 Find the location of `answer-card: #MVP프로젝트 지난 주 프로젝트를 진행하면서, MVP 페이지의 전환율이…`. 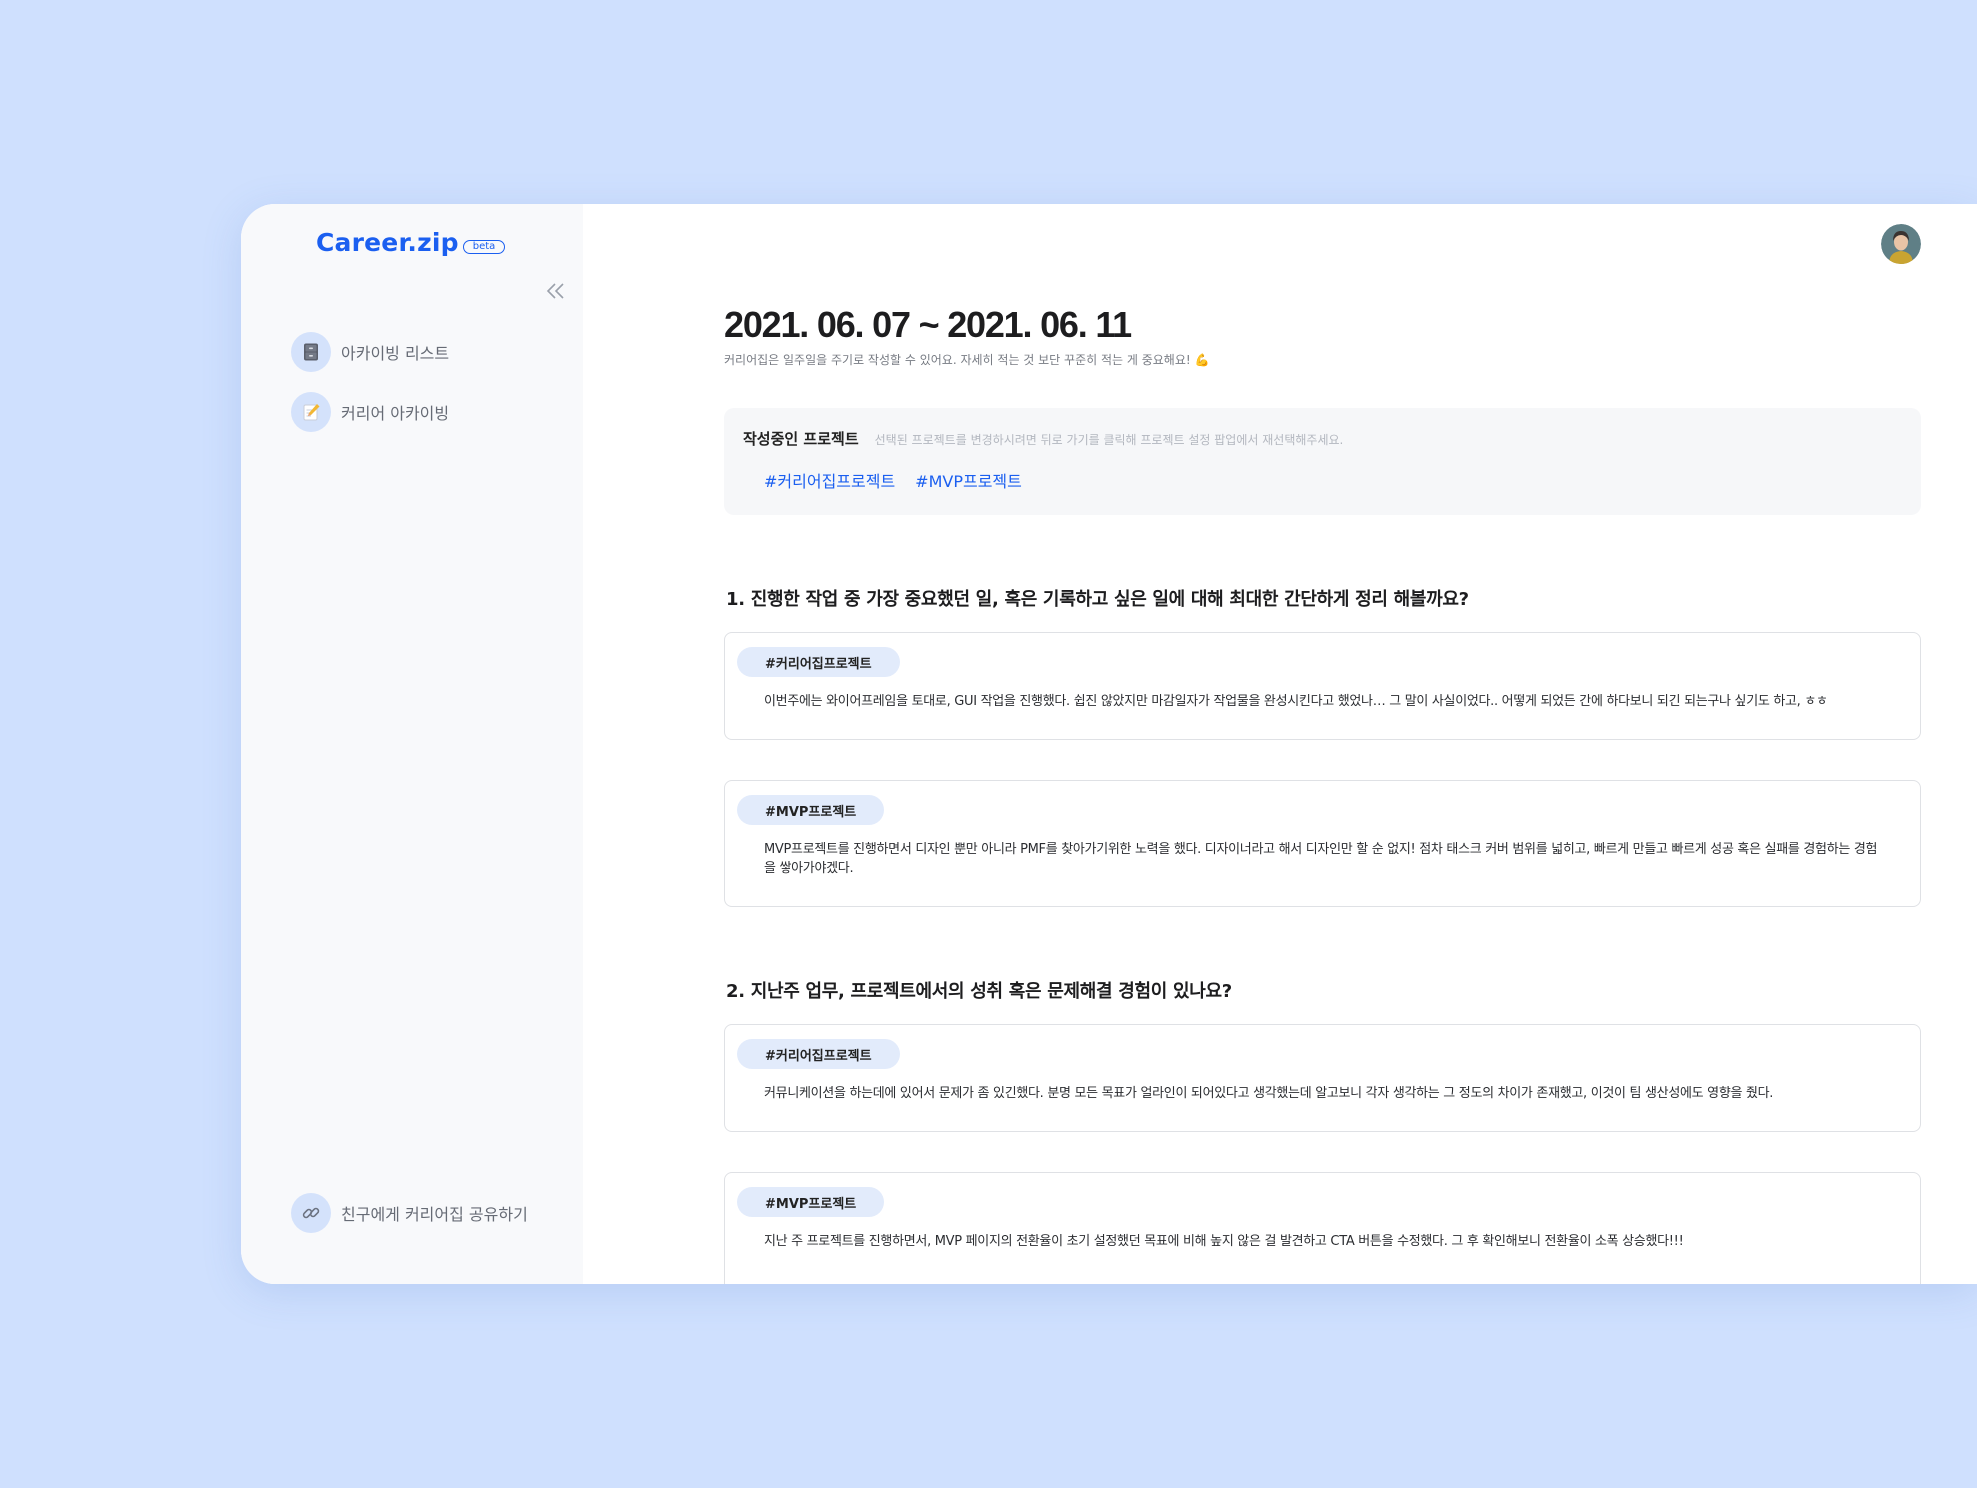

answer-card: #MVP프로젝트 지난 주 프로젝트를 진행하면서, MVP 페이지의 전환율이… is located at coordinates (1322, 1228).